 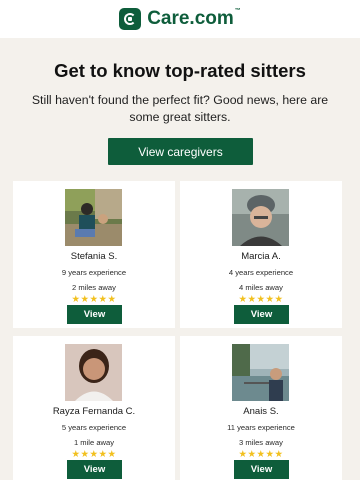 I want to click on page-title: Get to know top-rated sitters, so click(x=180, y=70).